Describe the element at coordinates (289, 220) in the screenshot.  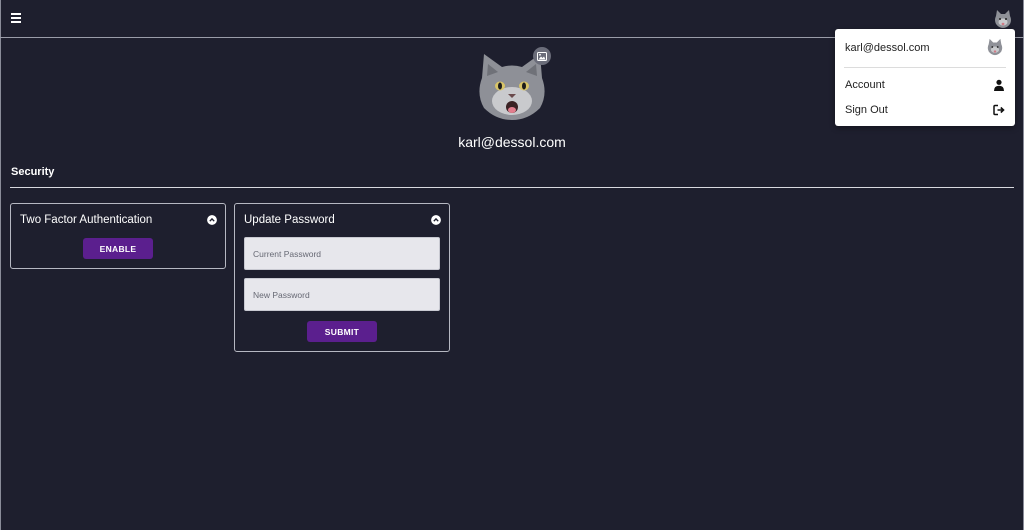
I see `update-password-title: Update Password` at that location.